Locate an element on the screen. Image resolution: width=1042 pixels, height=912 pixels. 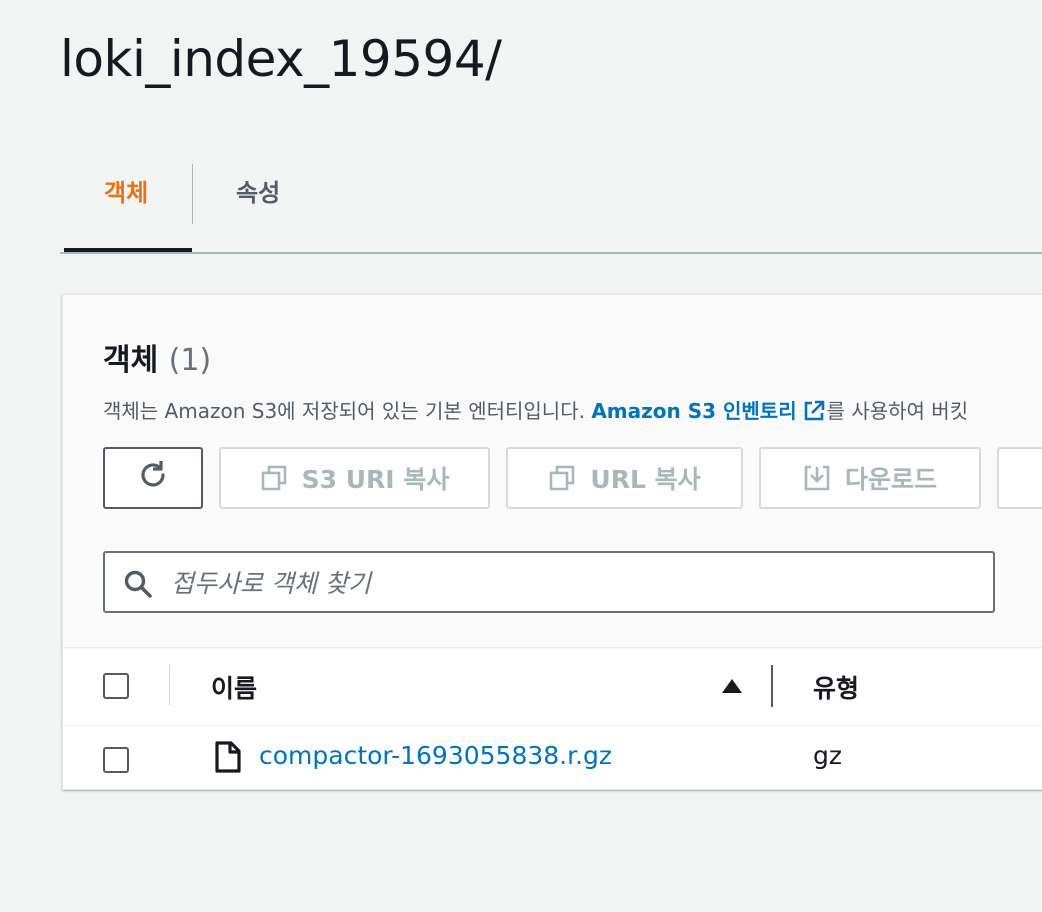
select-all-checkbox is located at coordinates (116, 686).